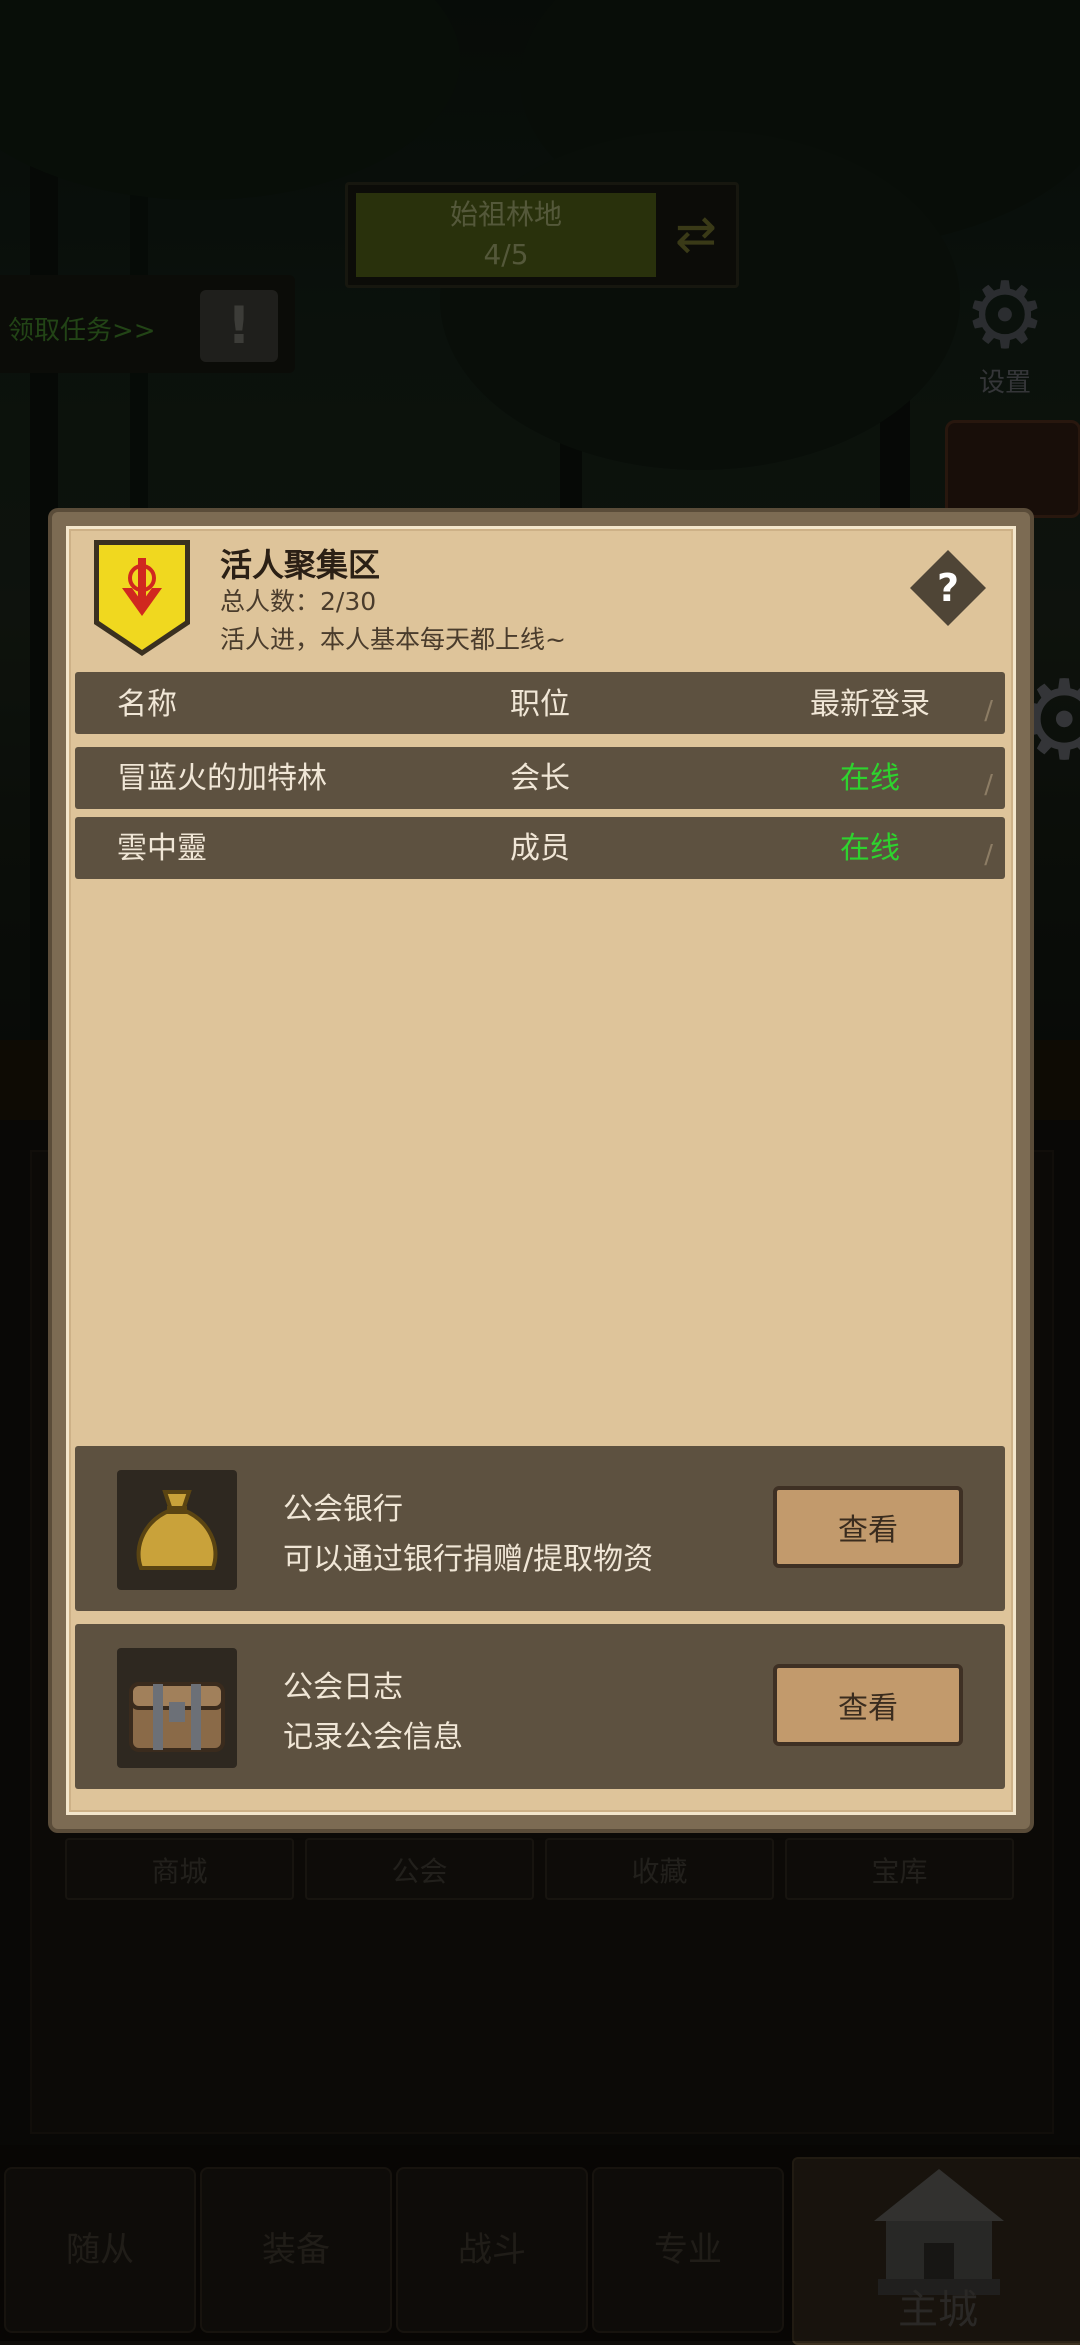  I want to click on tab-collection: 收藏, so click(659, 1869).